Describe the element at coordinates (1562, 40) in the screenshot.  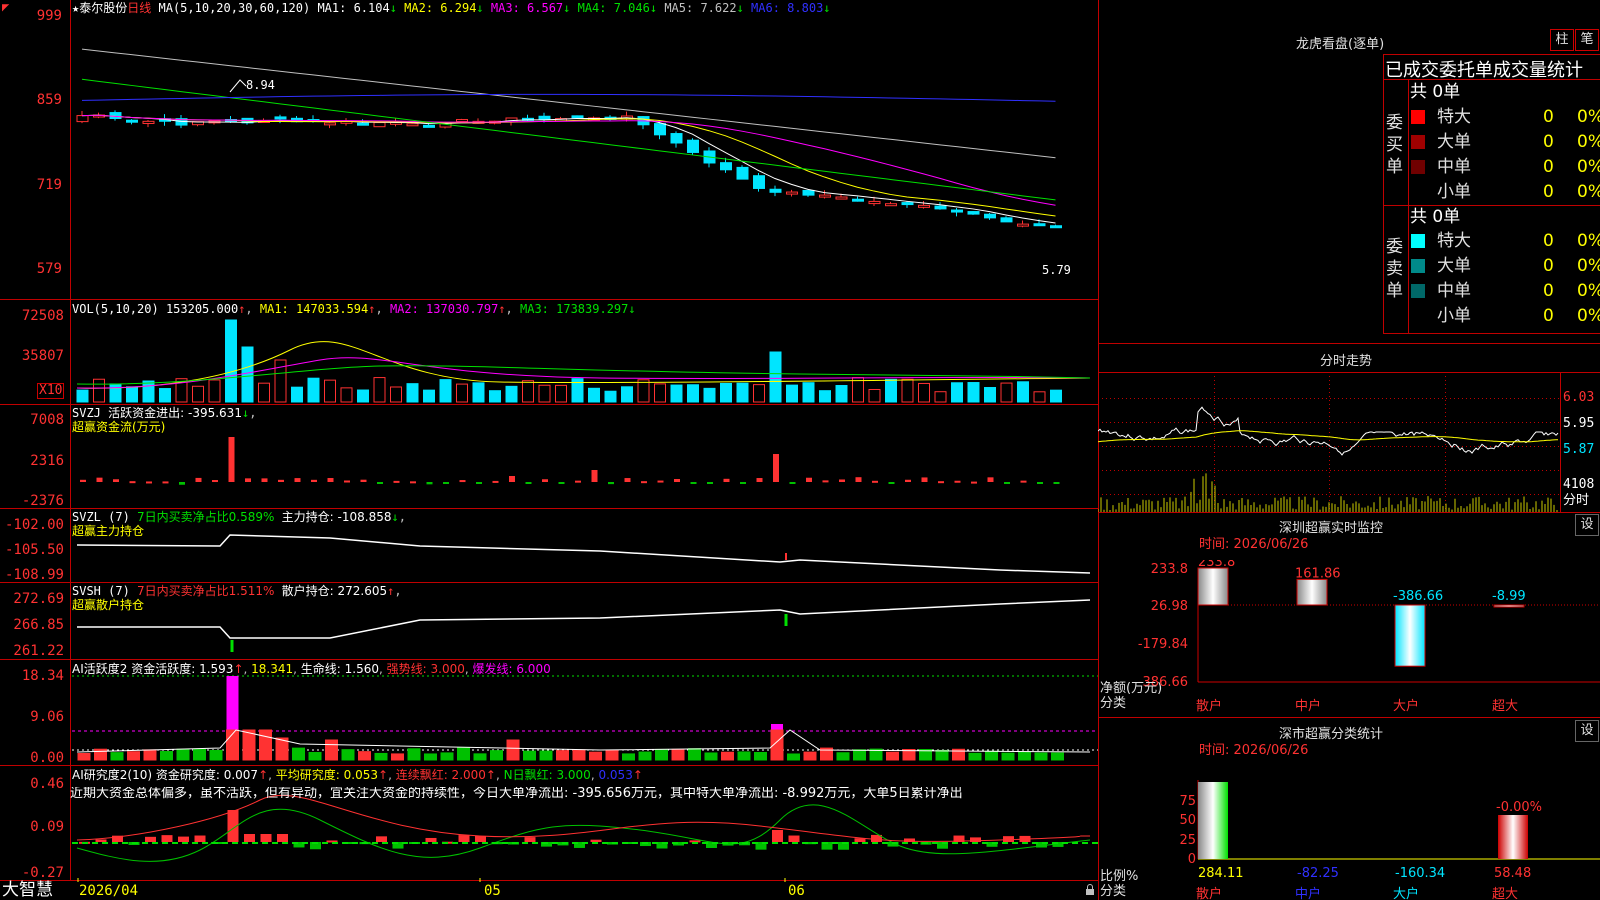
I see `column-view-button: 柱` at that location.